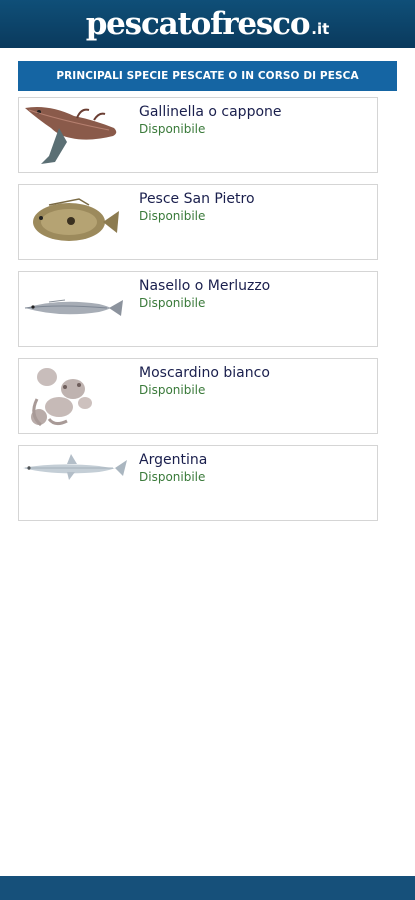 The height and width of the screenshot is (900, 415). I want to click on logo-suffix: .it, so click(320, 28).